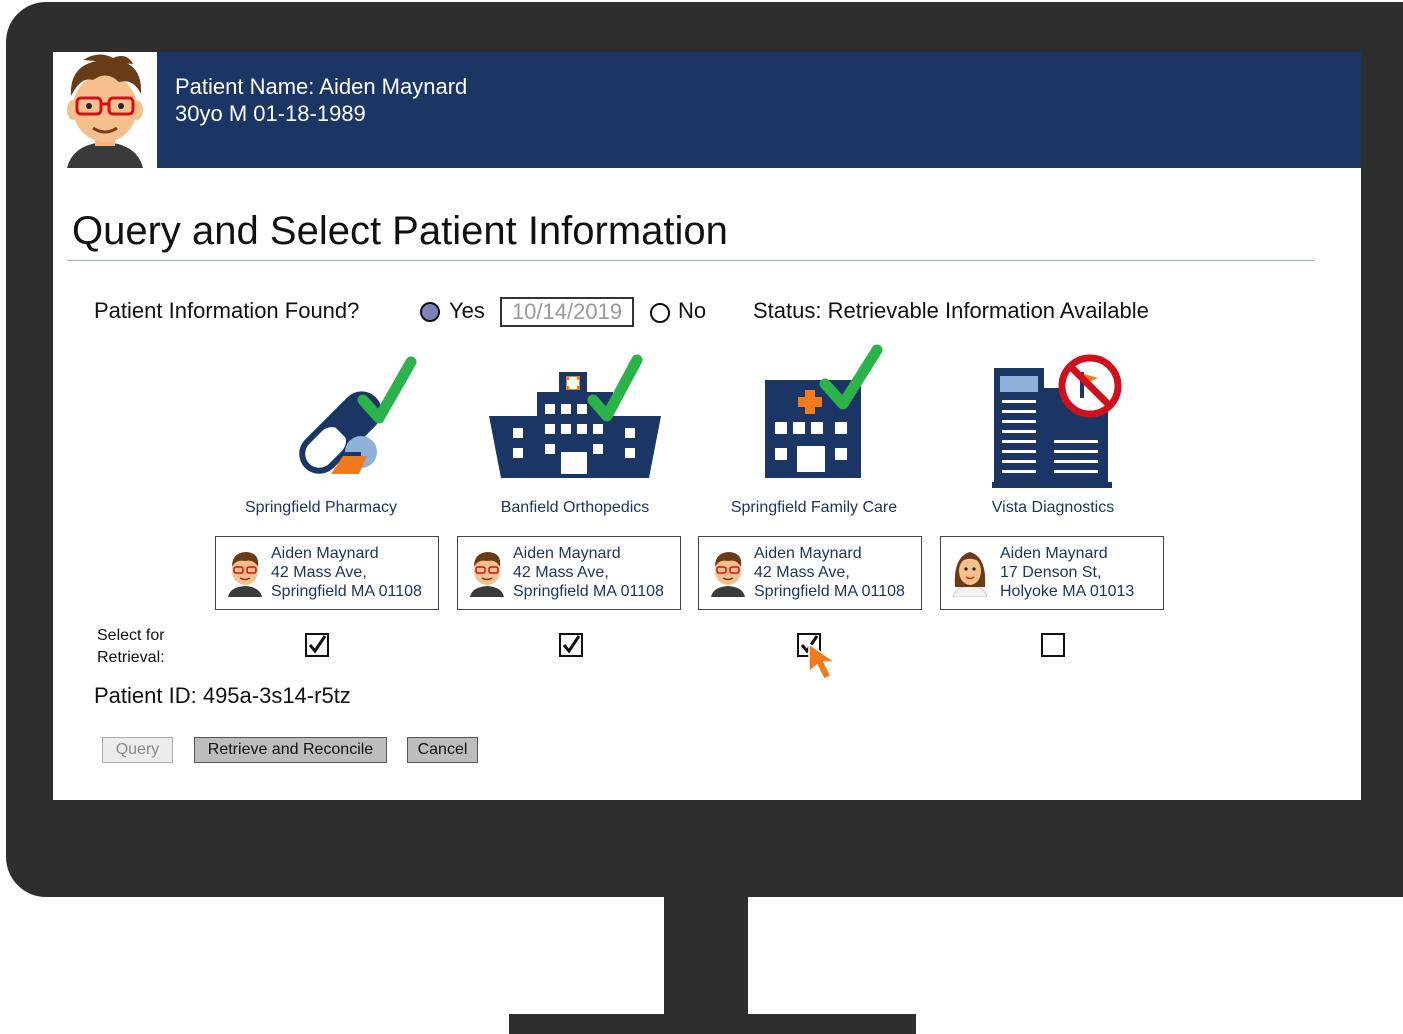 This screenshot has width=1403, height=1034. I want to click on yes-label: Yes, so click(467, 310).